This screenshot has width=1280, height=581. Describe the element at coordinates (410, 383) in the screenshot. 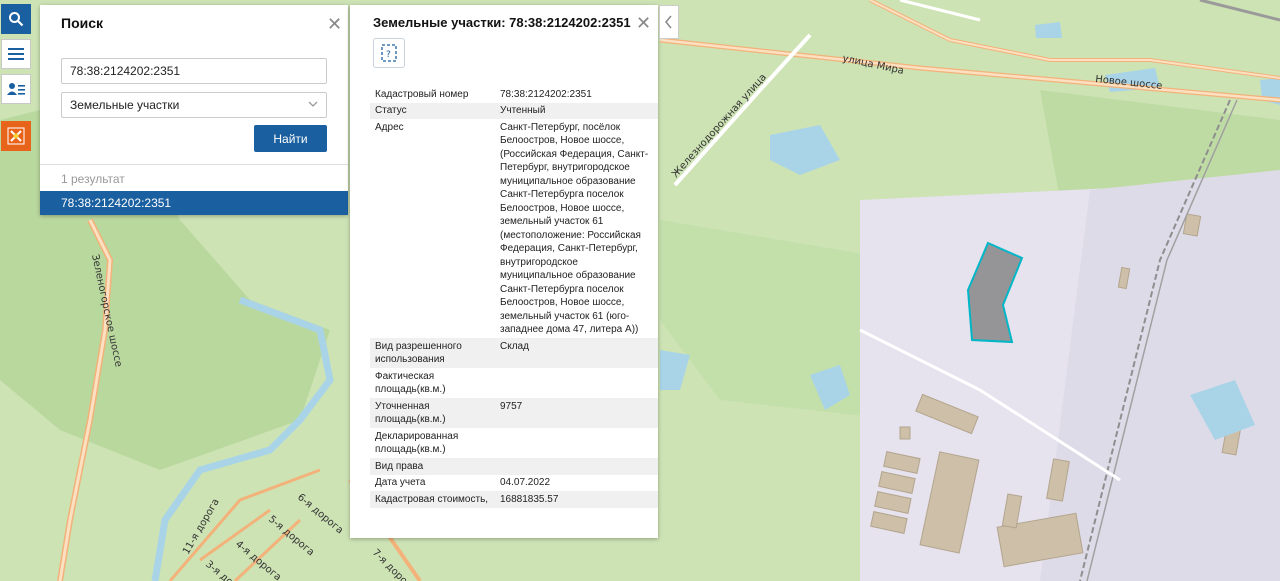

I see `table-row: Фактическая площадь(кв.м.)` at that location.